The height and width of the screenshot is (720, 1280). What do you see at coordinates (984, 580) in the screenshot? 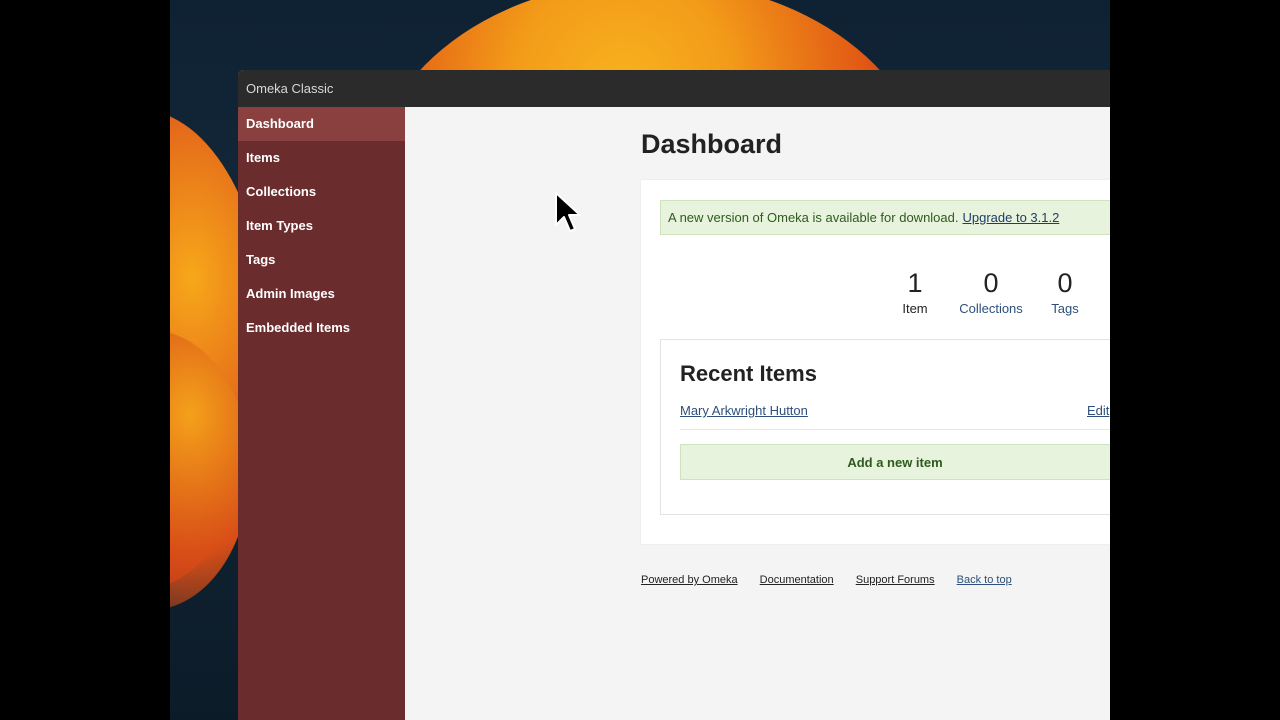
I see `footer-link-back-to-top: Back to top` at bounding box center [984, 580].